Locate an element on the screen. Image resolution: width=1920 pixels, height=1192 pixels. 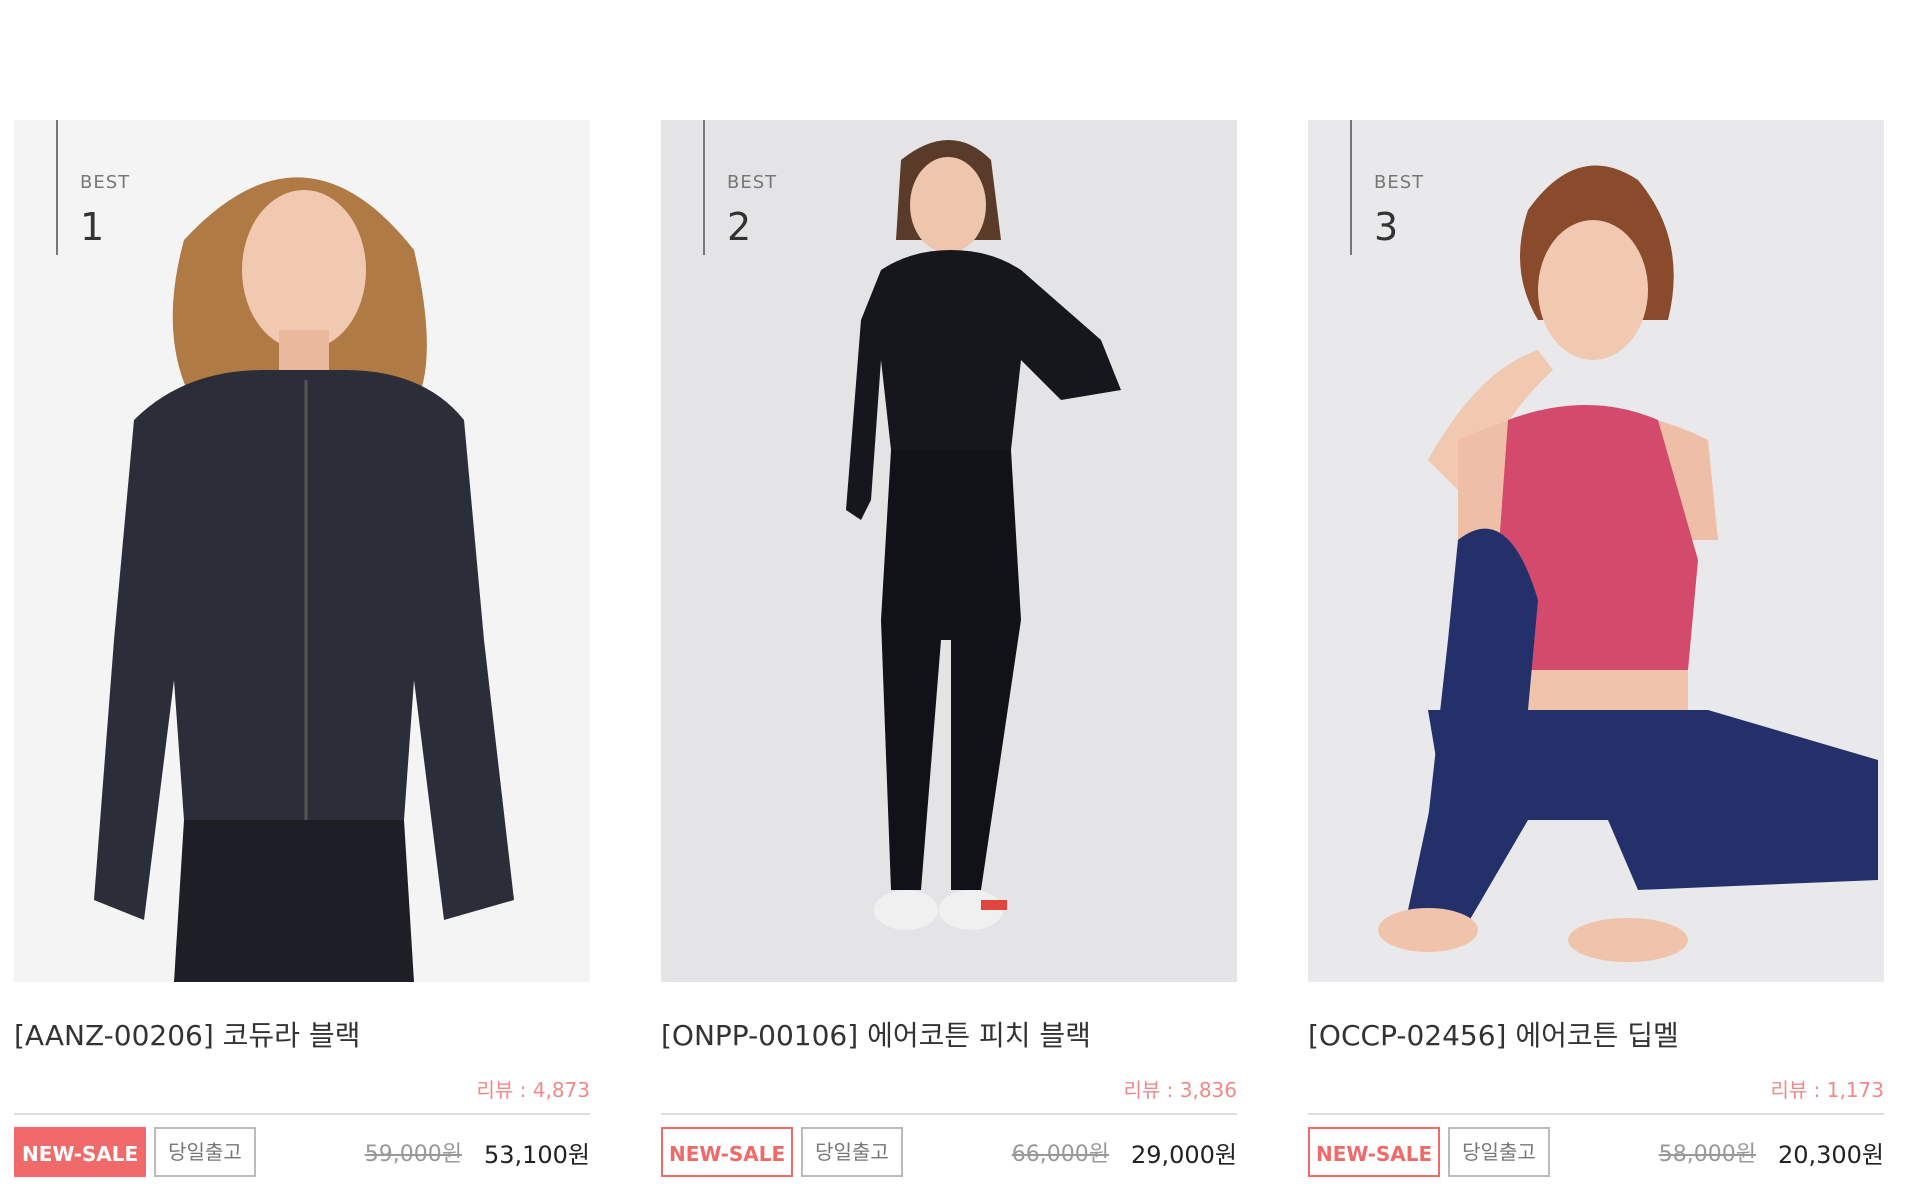
rank-marker: BEST 2 is located at coordinates (740, 187).